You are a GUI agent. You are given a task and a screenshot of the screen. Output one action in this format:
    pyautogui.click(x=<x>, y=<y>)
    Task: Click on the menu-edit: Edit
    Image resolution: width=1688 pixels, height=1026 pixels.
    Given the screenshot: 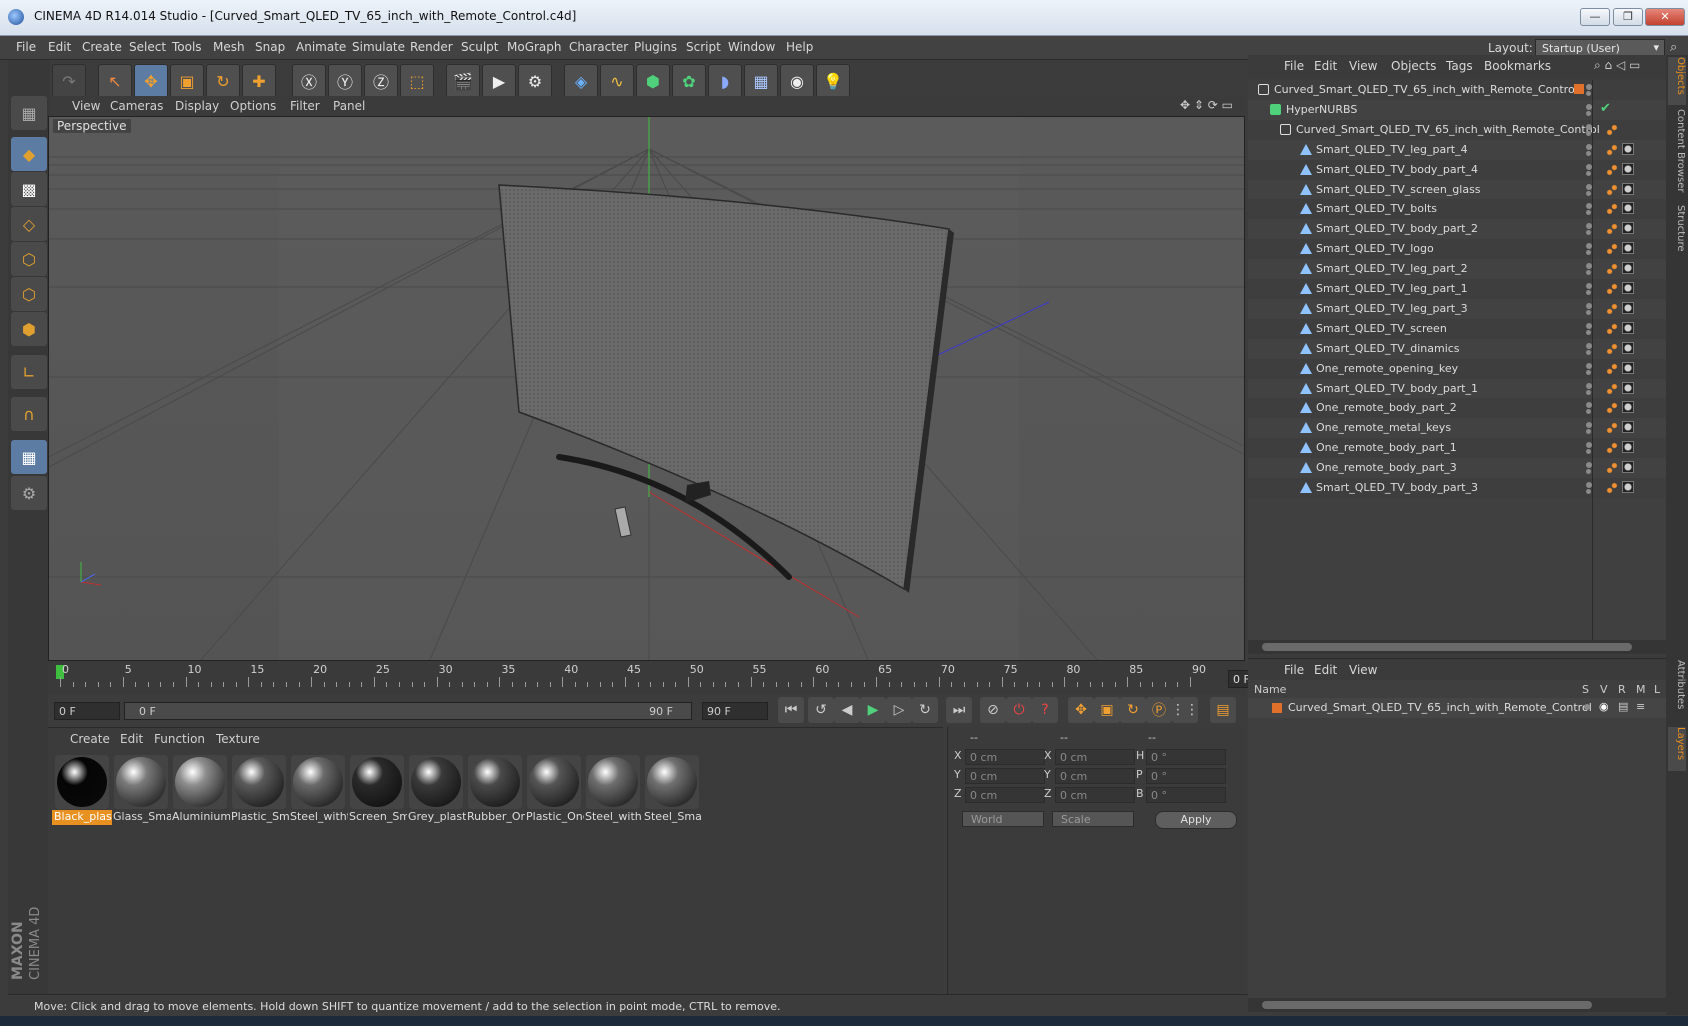 What is the action you would take?
    pyautogui.click(x=59, y=47)
    